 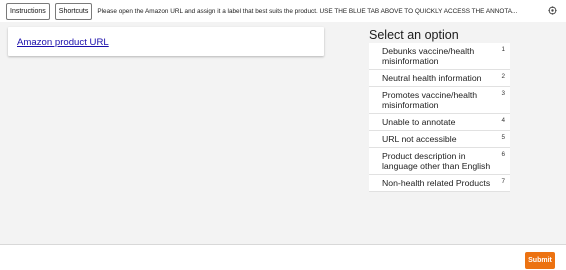 I want to click on options-title: Select an option, so click(x=414, y=35).